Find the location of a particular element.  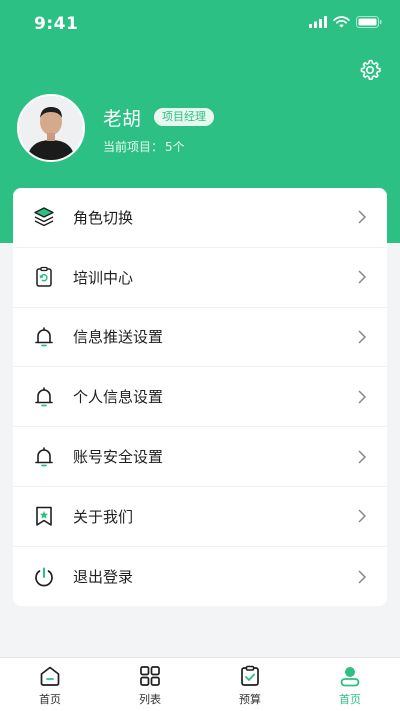

current-project-label: 当前项目： is located at coordinates (133, 147).